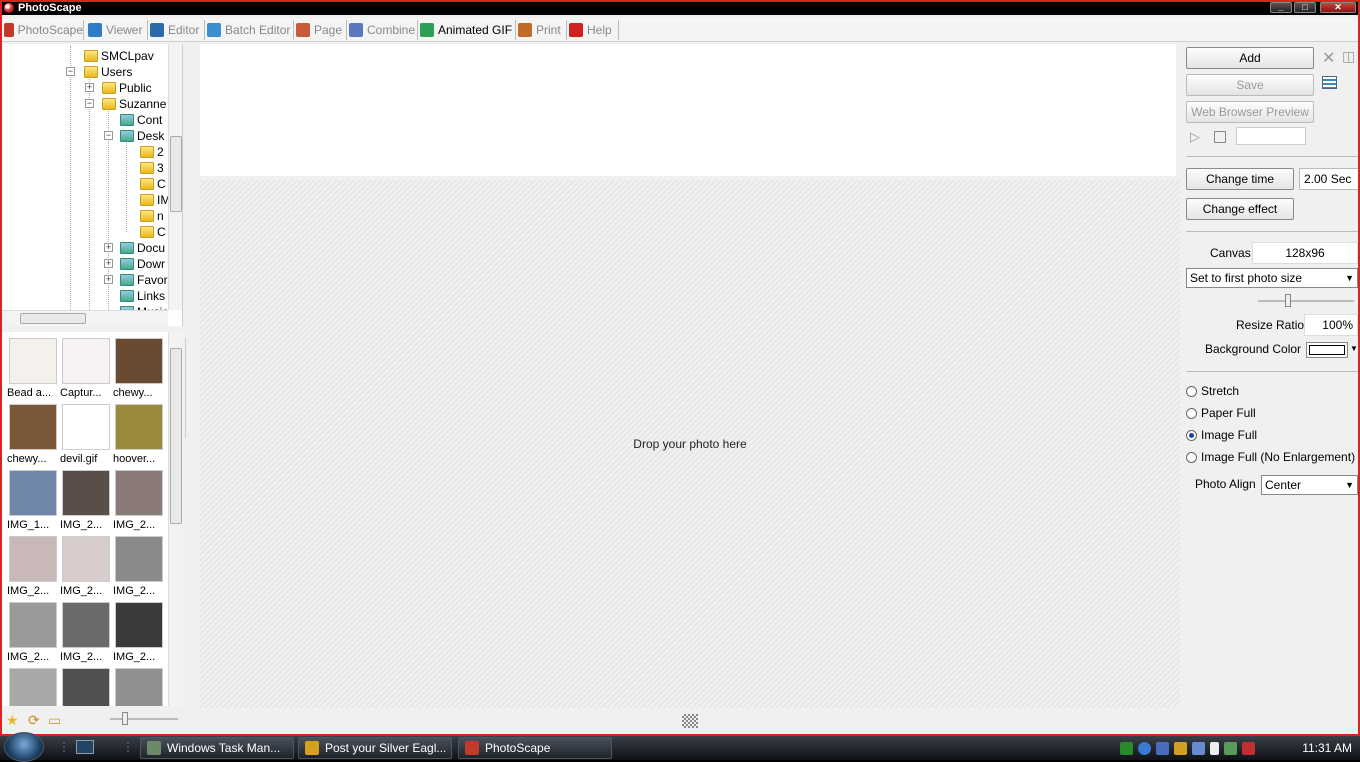  What do you see at coordinates (1214, 748) in the screenshot?
I see `device-icon` at bounding box center [1214, 748].